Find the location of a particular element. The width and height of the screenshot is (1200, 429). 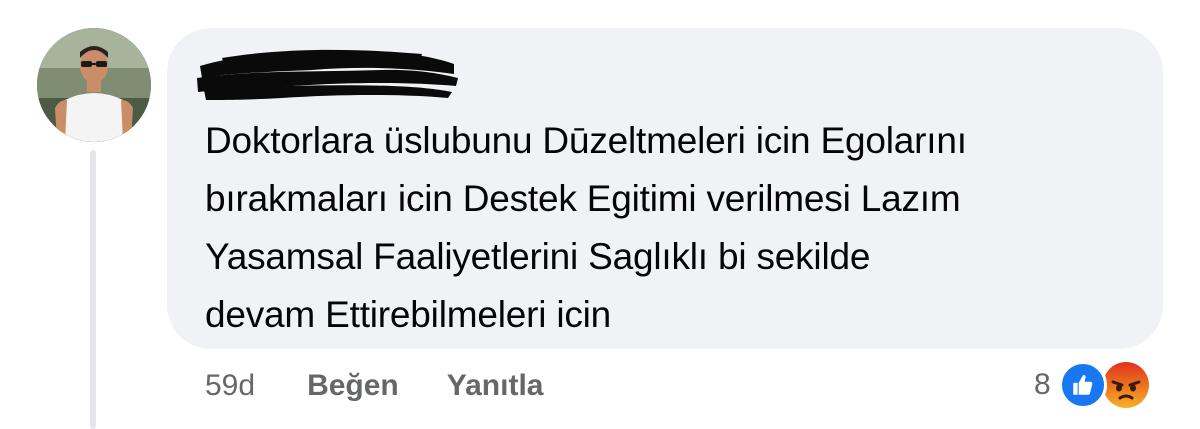

comment-actions: 59d Beğen Yanıtla is located at coordinates (398, 386).